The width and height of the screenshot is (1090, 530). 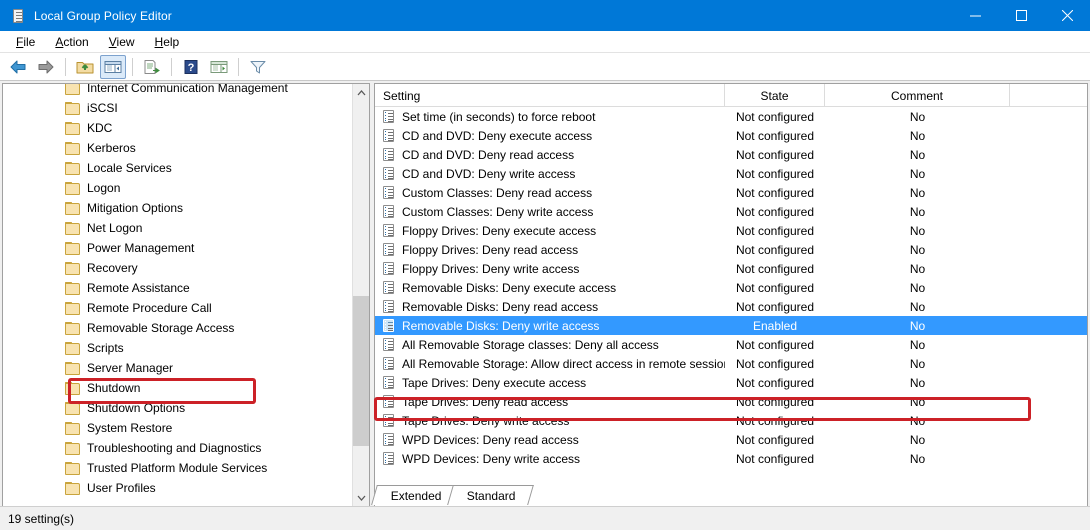 What do you see at coordinates (177, 148) in the screenshot?
I see `tree-item: Kerberos` at bounding box center [177, 148].